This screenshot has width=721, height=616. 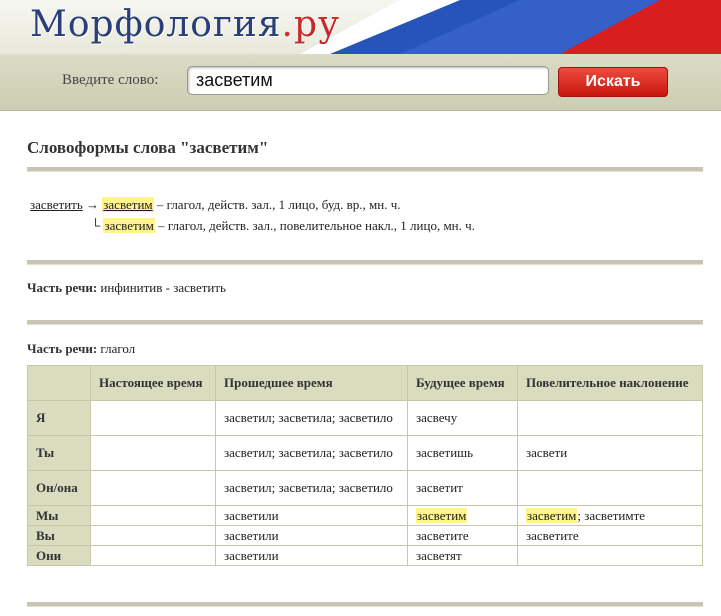 What do you see at coordinates (311, 383) in the screenshot?
I see `header-past: Прошедшее время` at bounding box center [311, 383].